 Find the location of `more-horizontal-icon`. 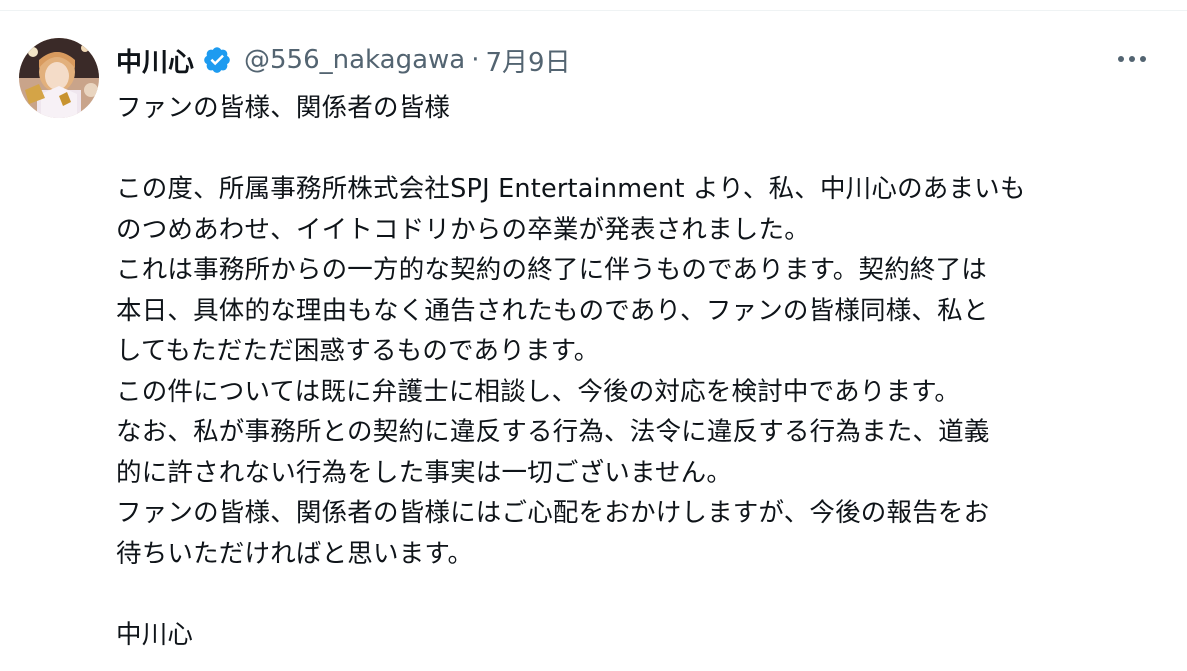

more-horizontal-icon is located at coordinates (1132, 59).